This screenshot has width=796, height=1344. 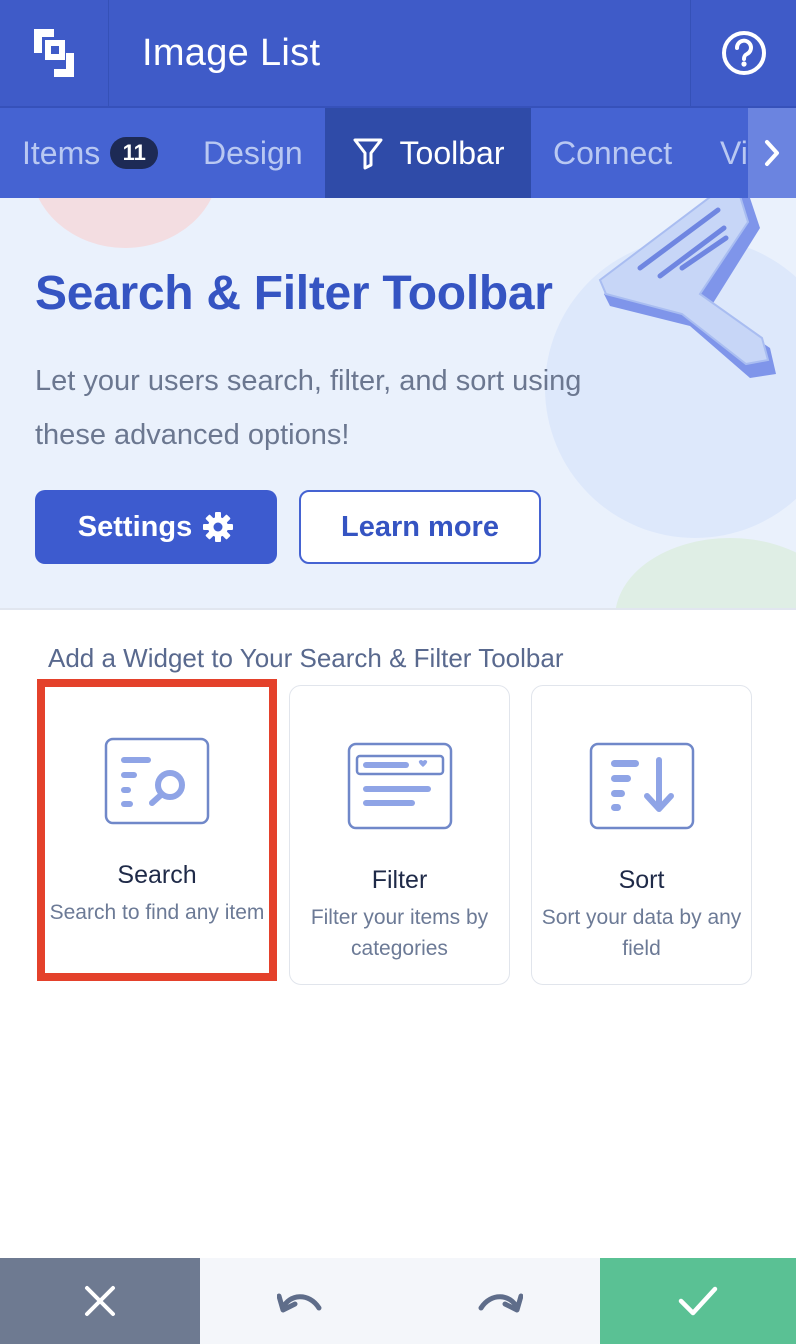 I want to click on settings-button: Settings, so click(x=156, y=527).